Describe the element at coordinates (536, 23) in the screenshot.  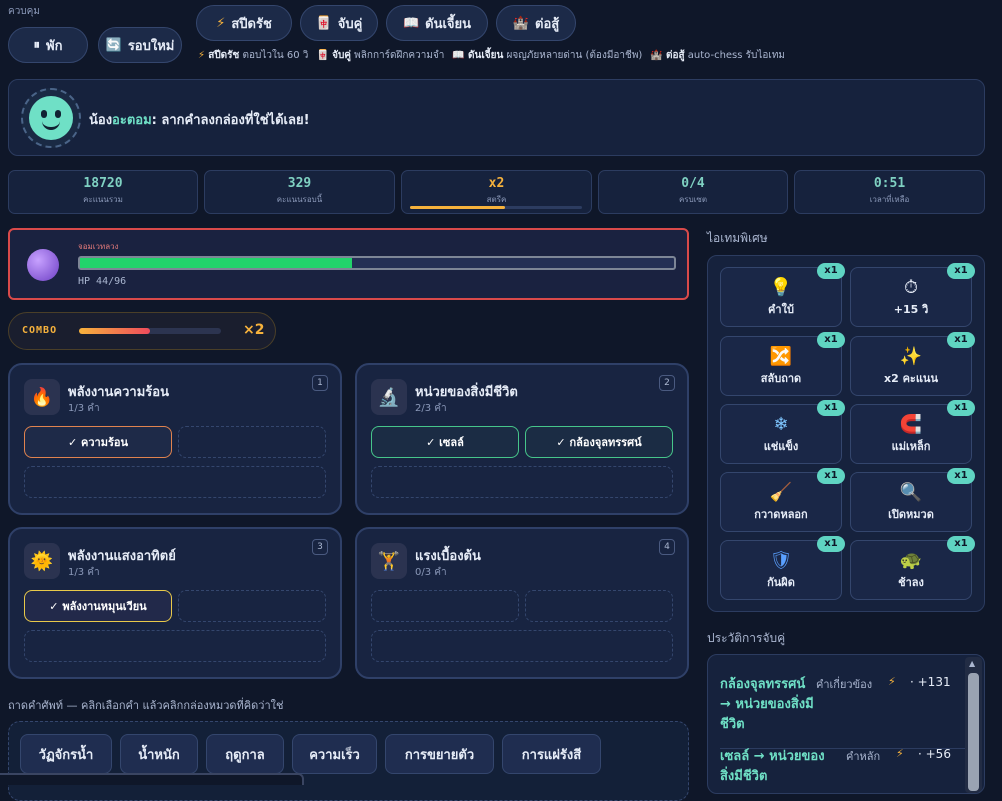
I see `mode-tab-battle: 🏰 ต่อสู้` at that location.